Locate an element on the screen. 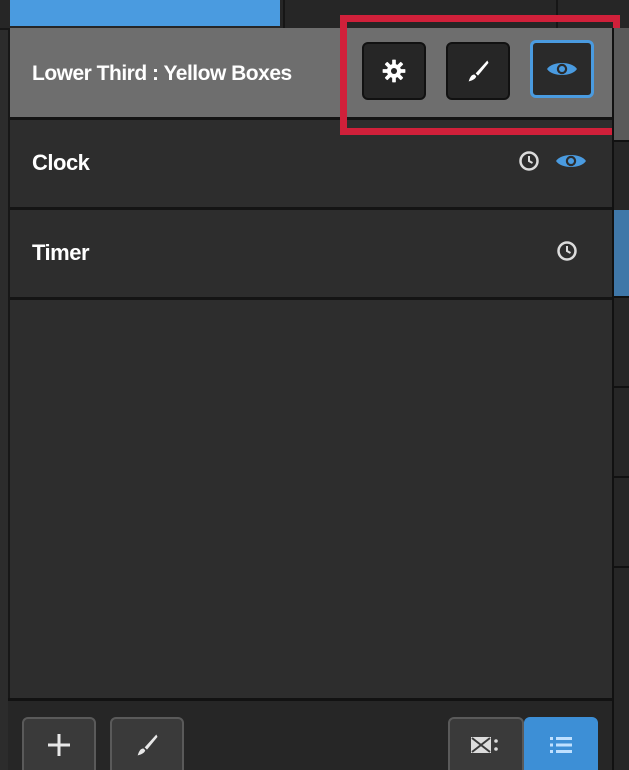 The image size is (629, 770). layer-label-clip: Lower Third : Yellow Boxes is located at coordinates (190, 74).